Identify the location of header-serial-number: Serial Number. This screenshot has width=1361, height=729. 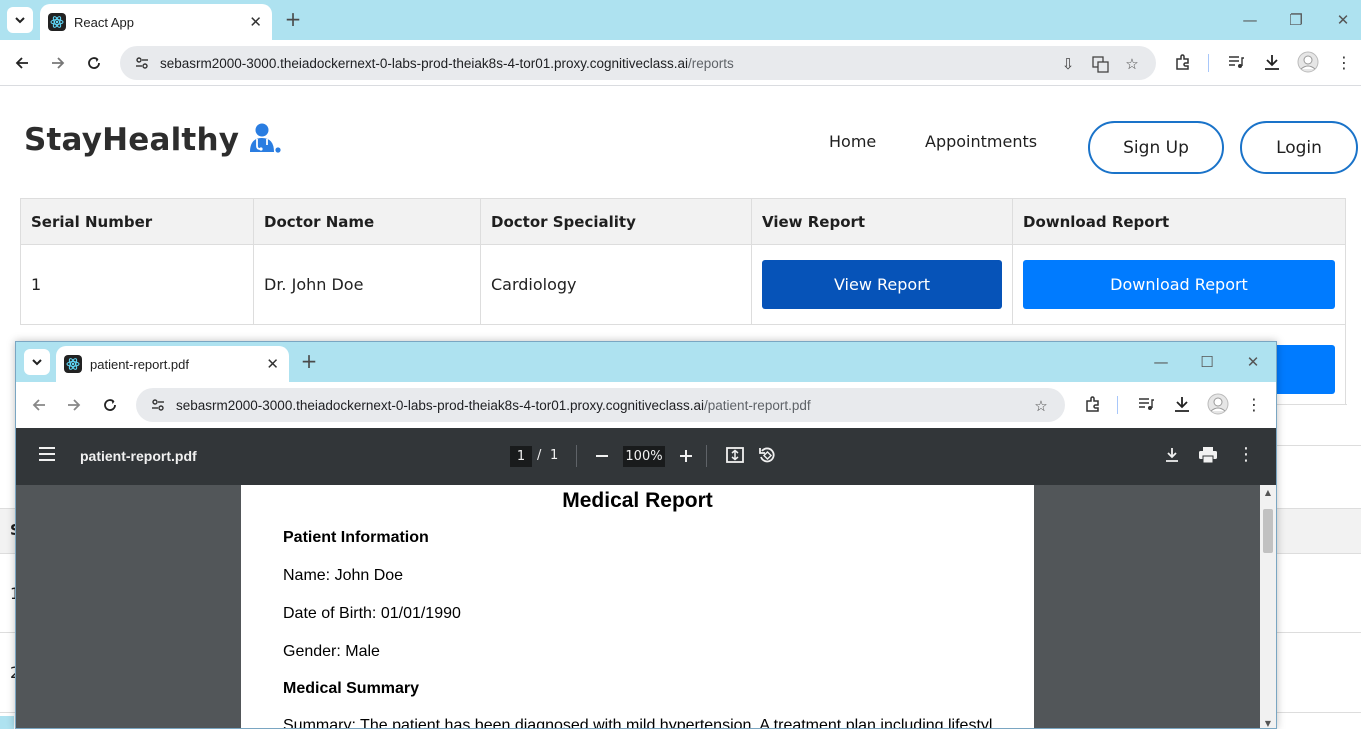
(137, 221).